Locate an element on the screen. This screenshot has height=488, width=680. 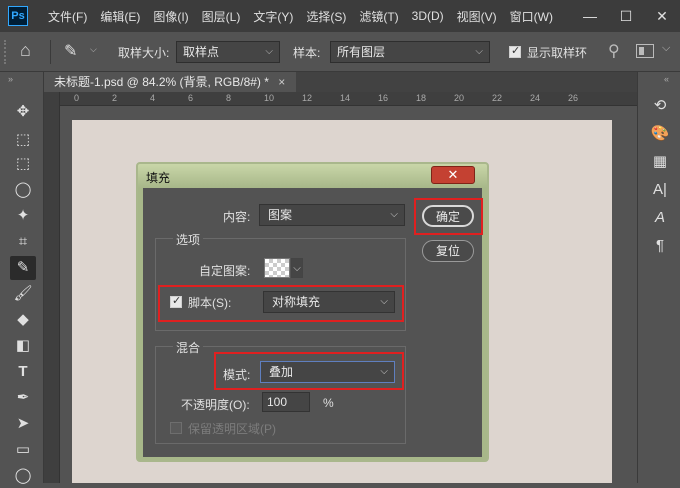
ruler-tick: 4 is located at coordinates (153, 98).